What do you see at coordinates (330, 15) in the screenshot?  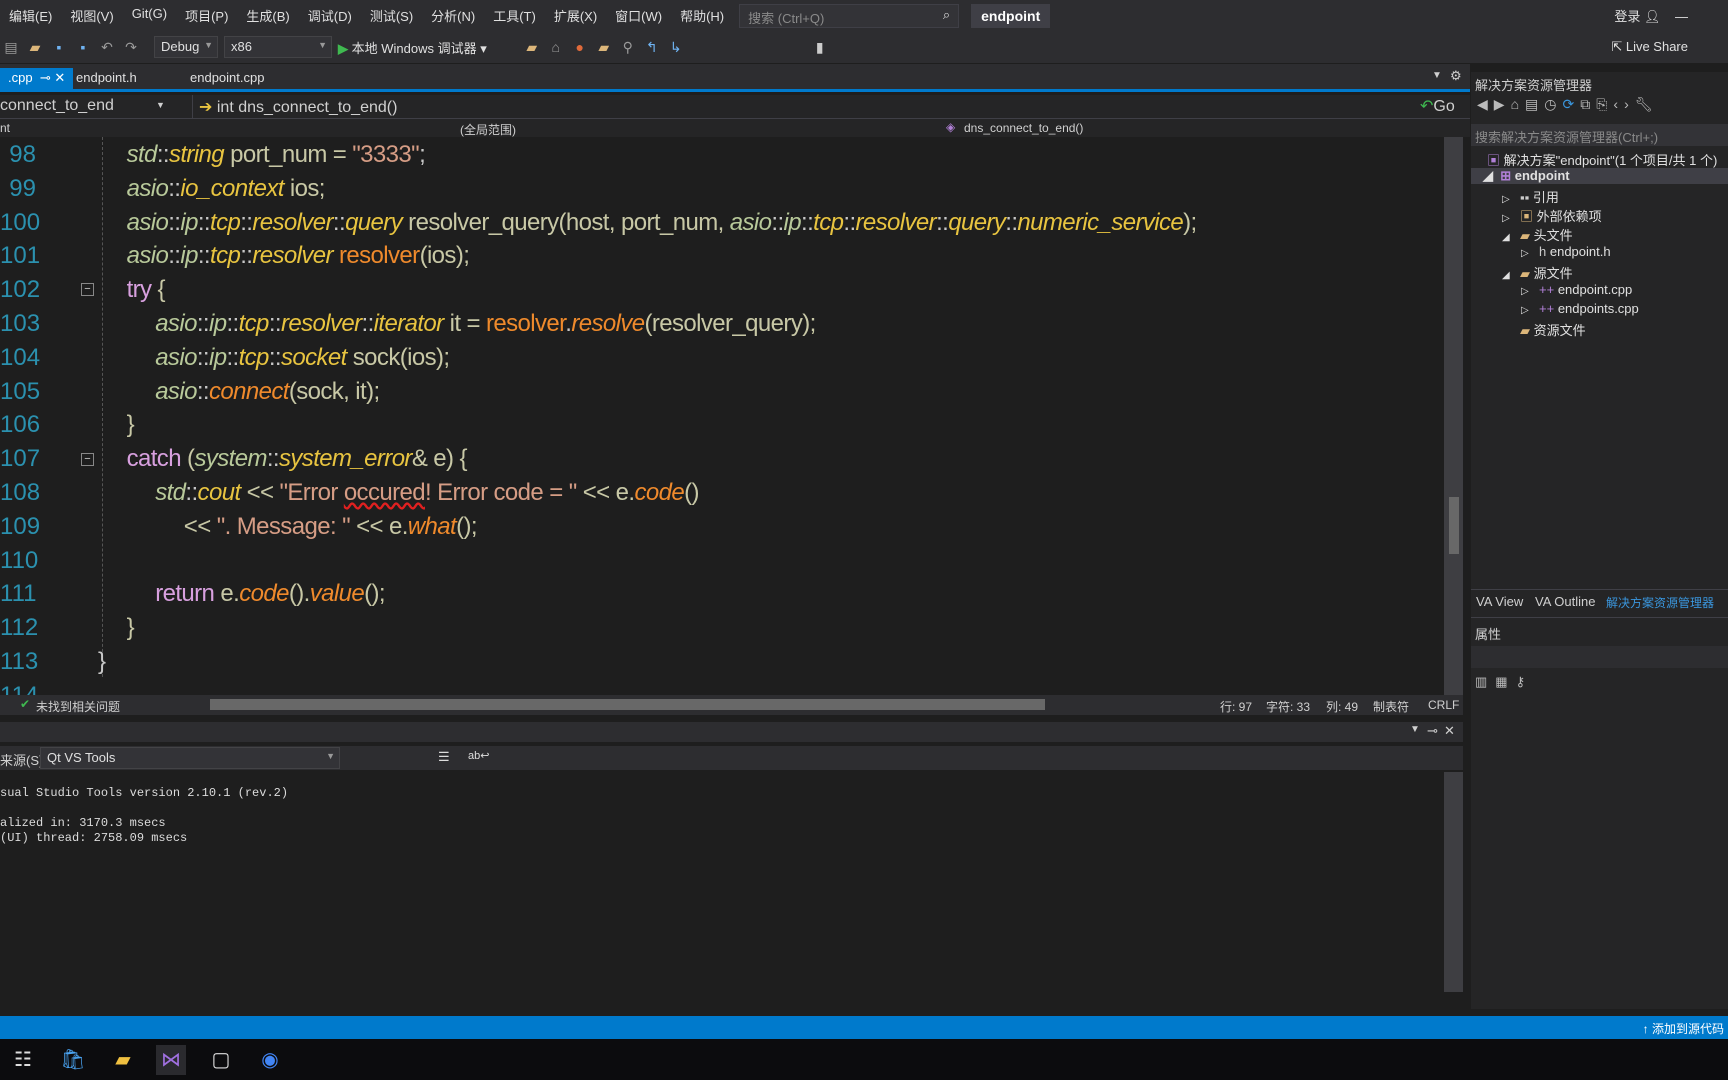 I see `menu-item: 调试(D)` at bounding box center [330, 15].